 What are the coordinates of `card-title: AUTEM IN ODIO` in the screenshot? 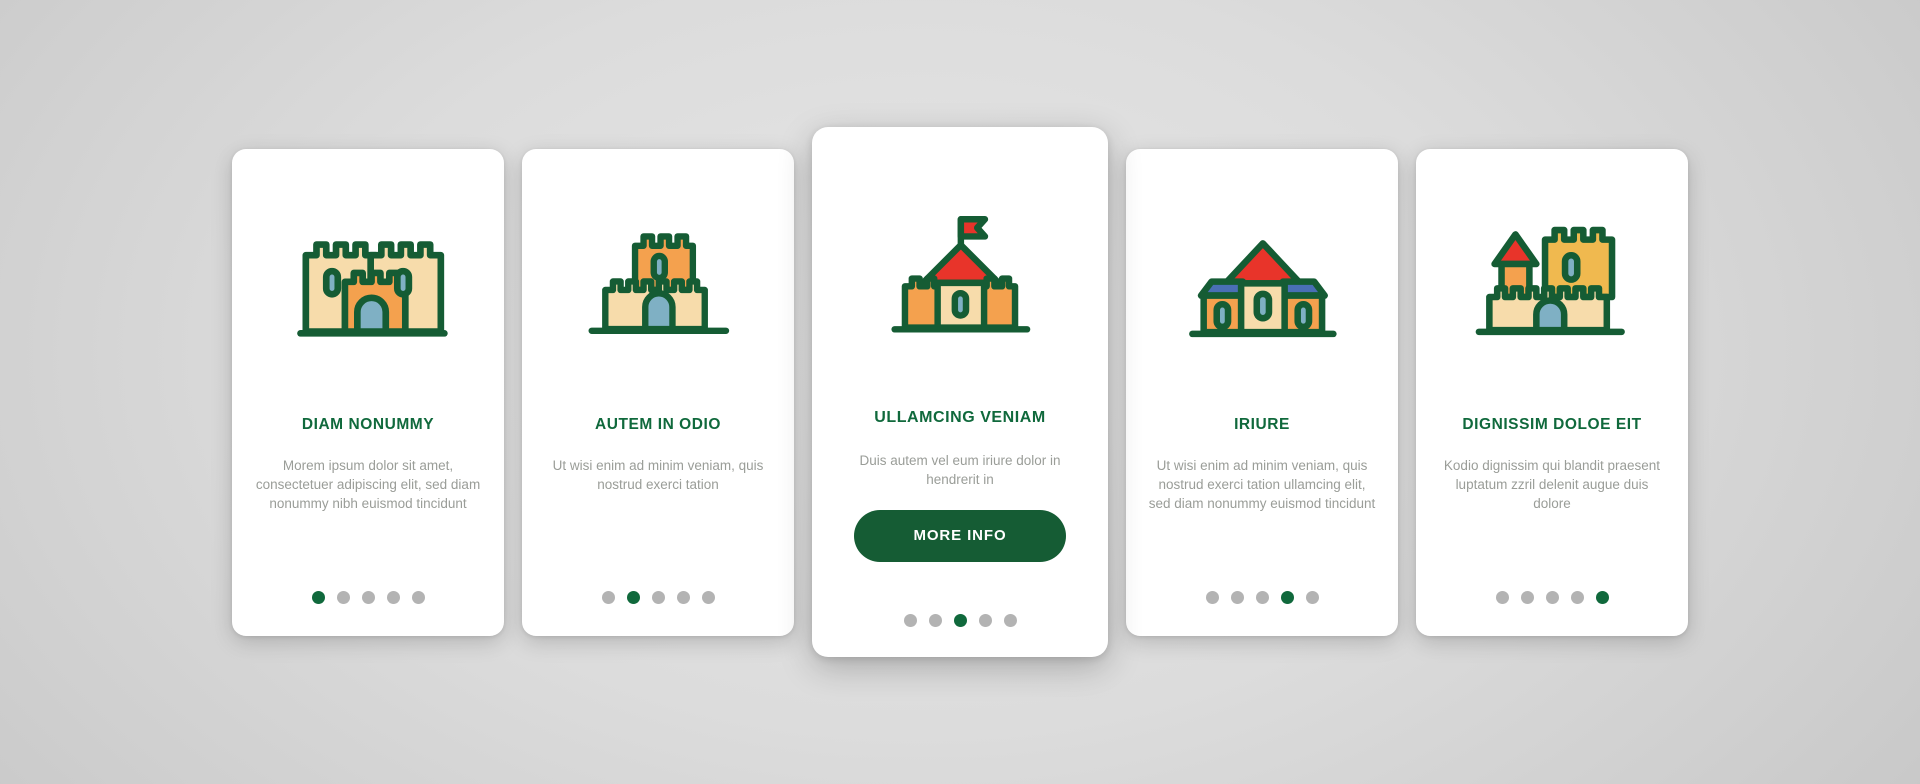 It's located at (658, 424).